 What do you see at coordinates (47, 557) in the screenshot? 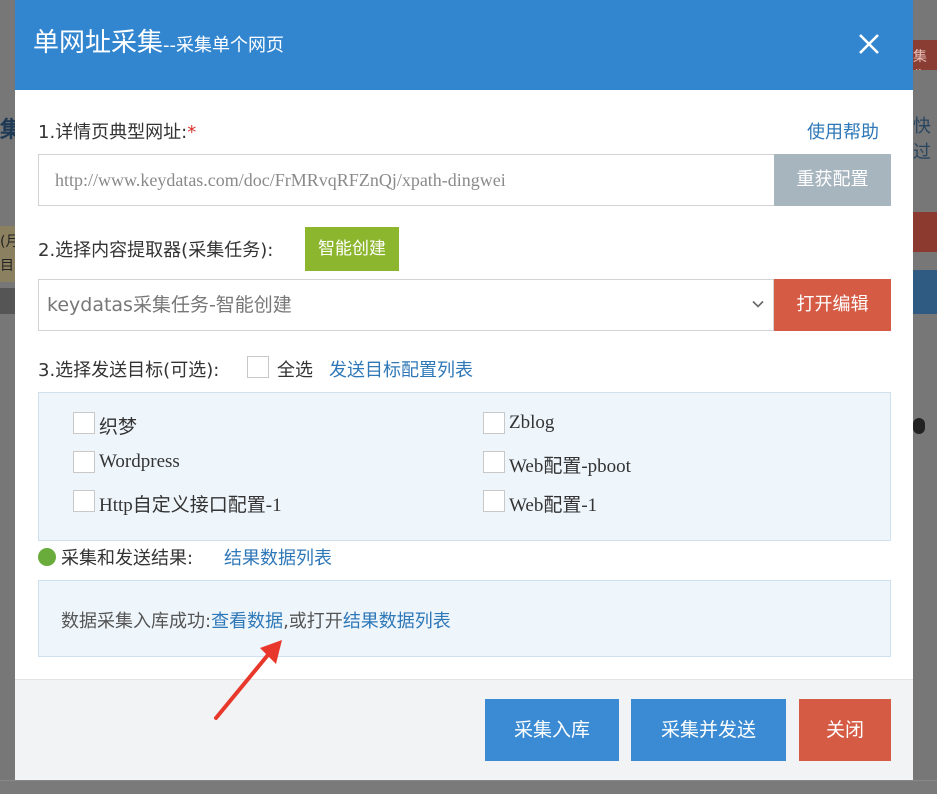
I see `status-dot-icon` at bounding box center [47, 557].